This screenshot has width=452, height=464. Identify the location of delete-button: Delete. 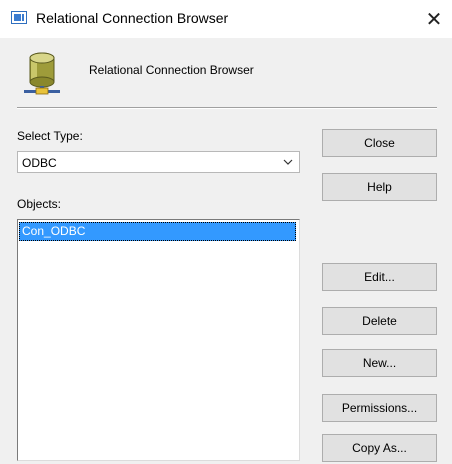
(379, 321).